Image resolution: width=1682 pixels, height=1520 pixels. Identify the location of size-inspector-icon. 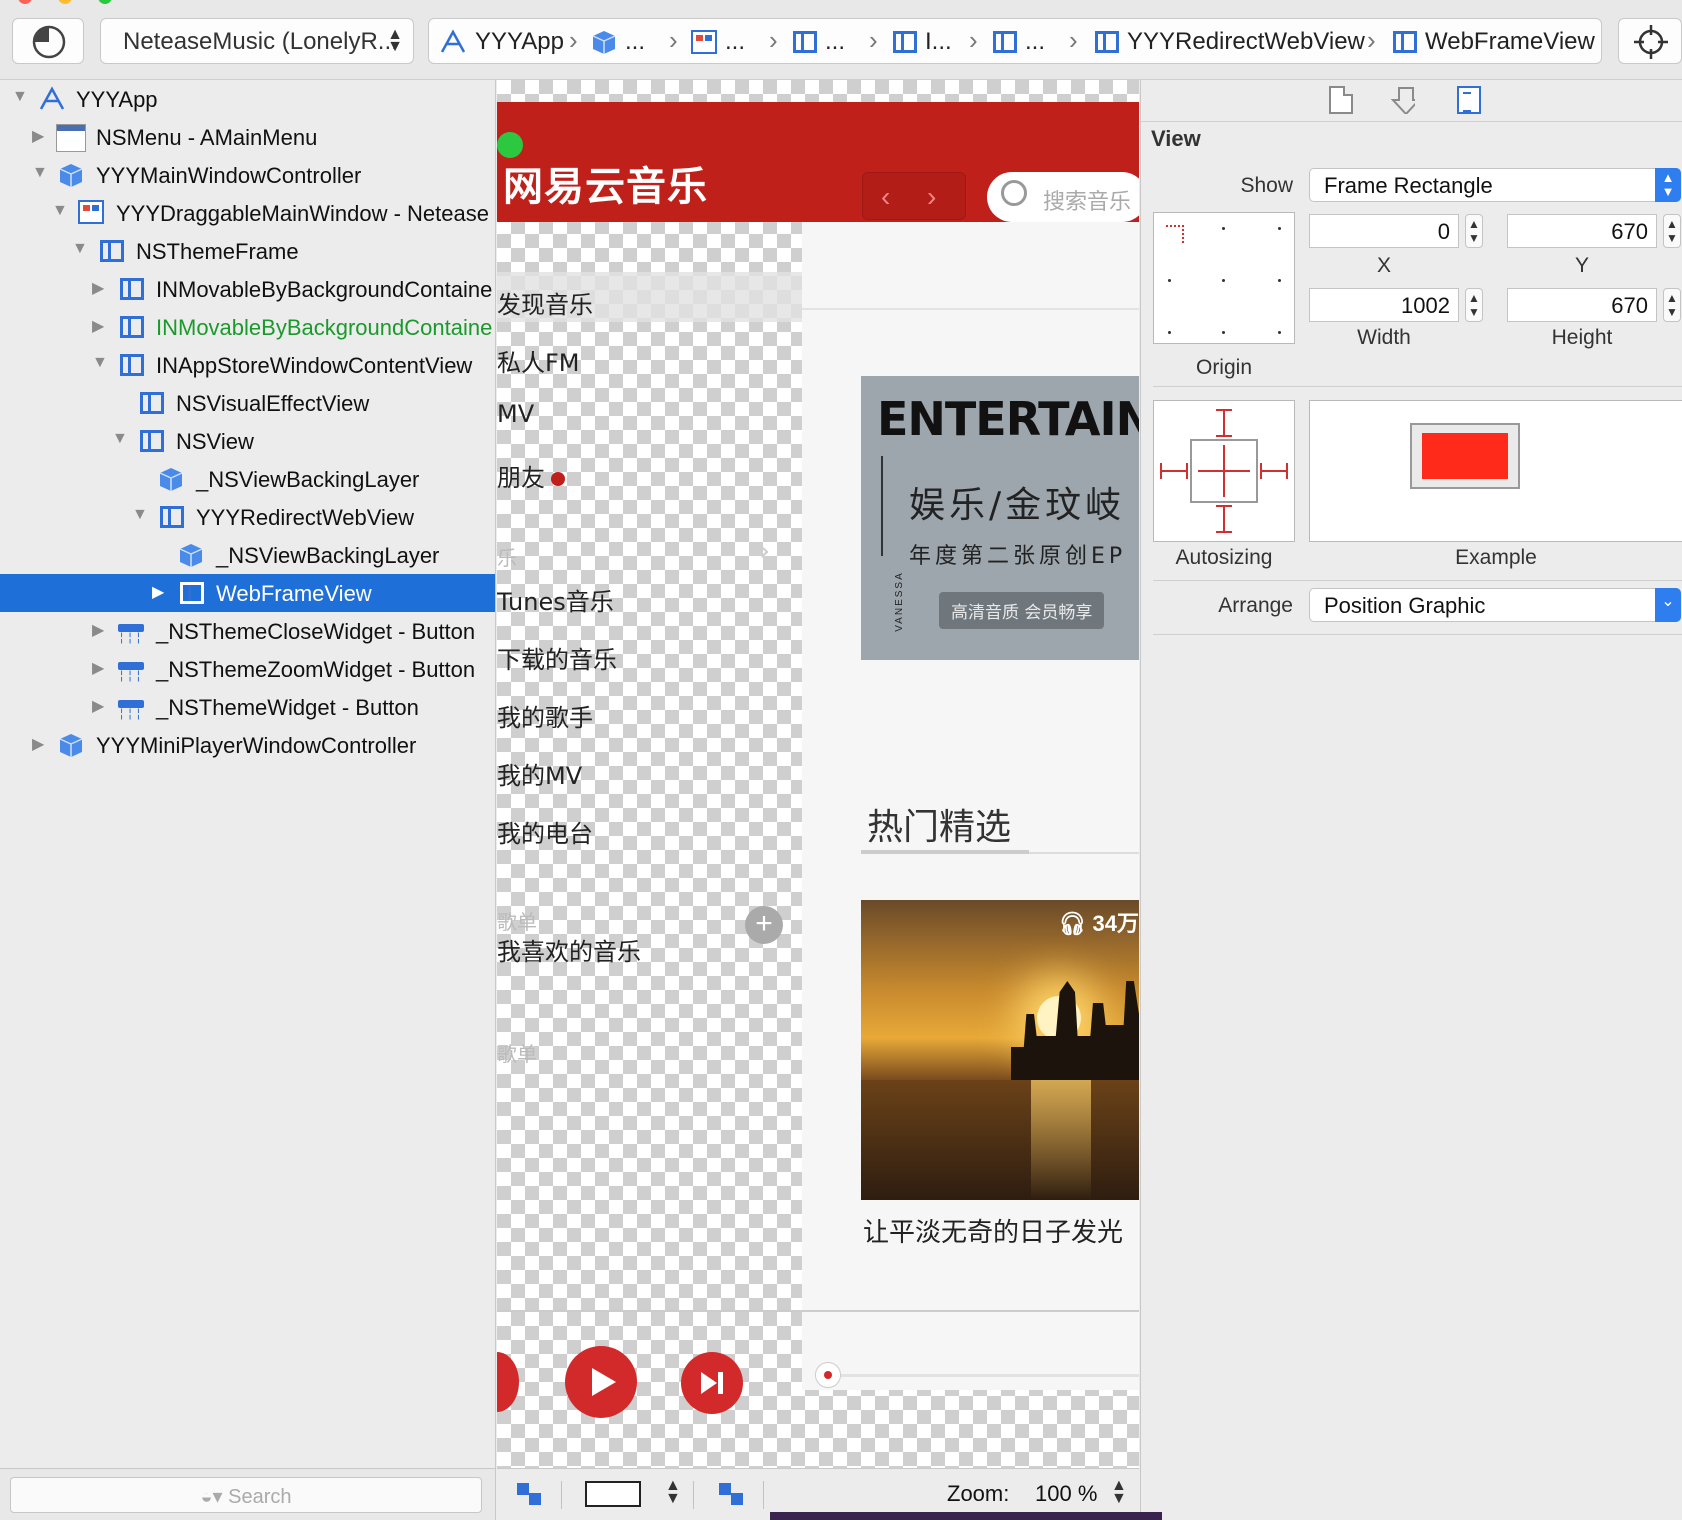
(1469, 100).